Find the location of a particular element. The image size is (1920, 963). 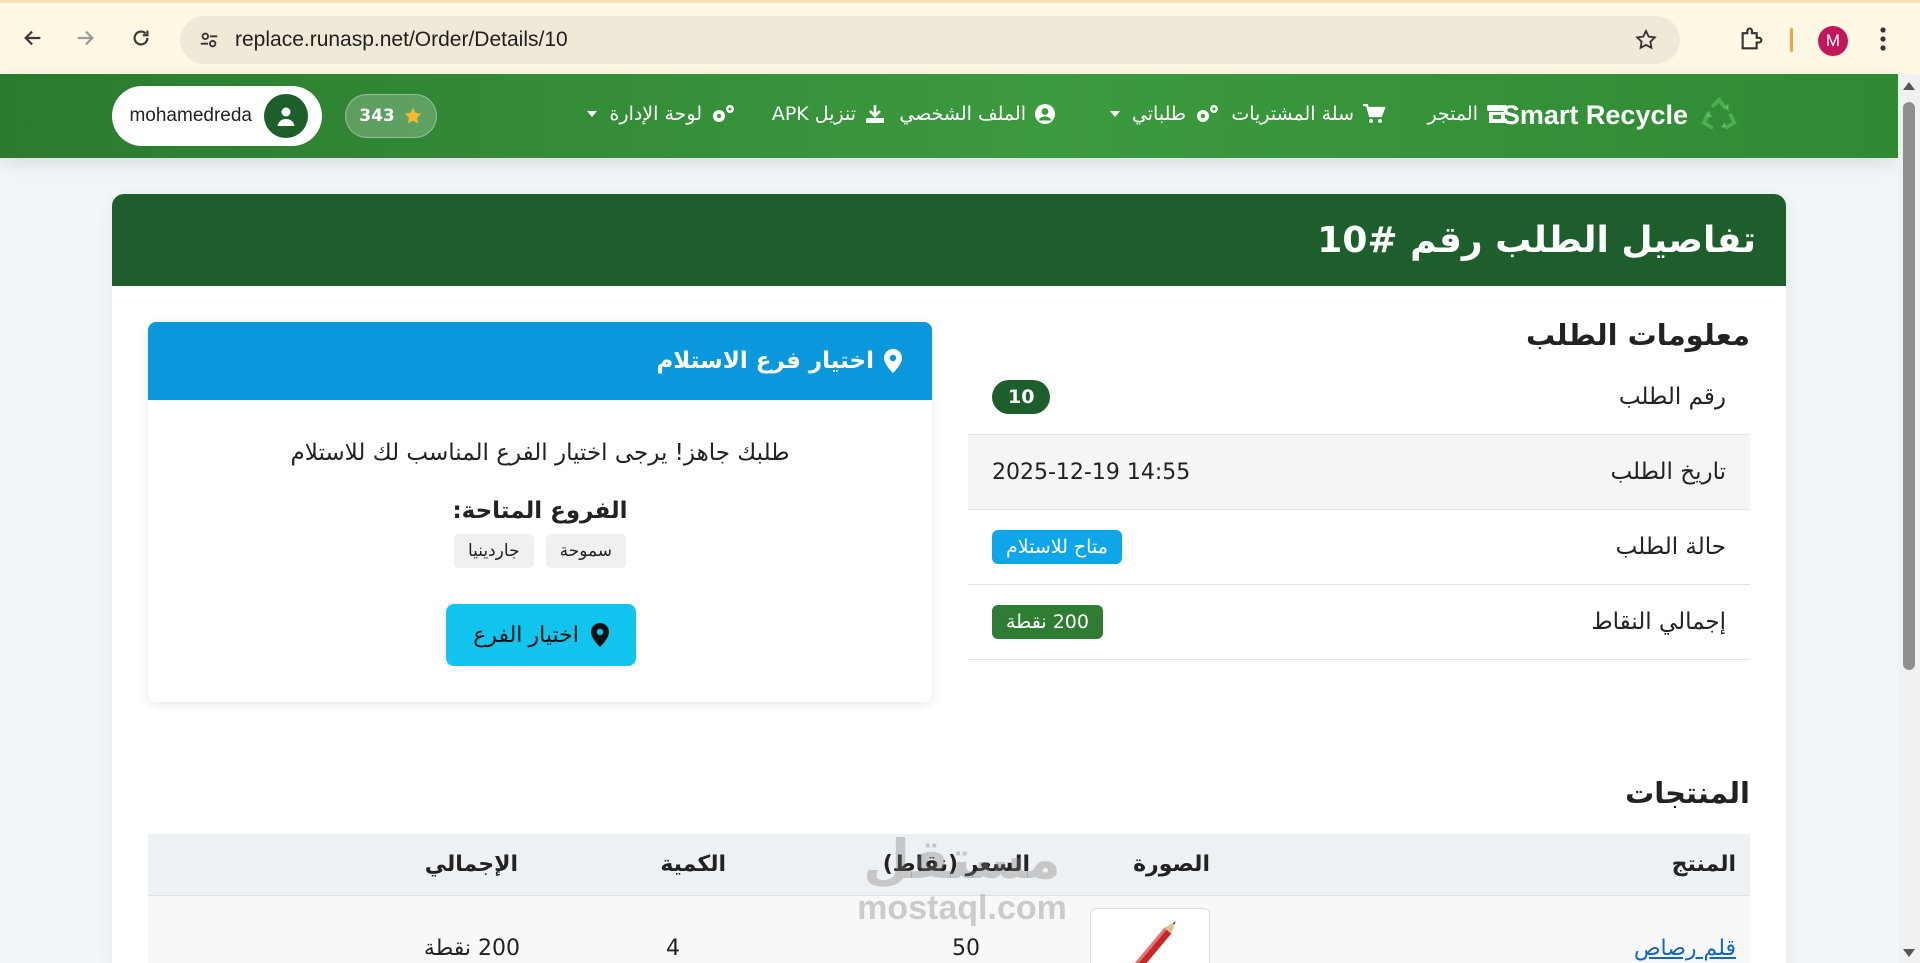

branch-tag: سموحة is located at coordinates (586, 551).